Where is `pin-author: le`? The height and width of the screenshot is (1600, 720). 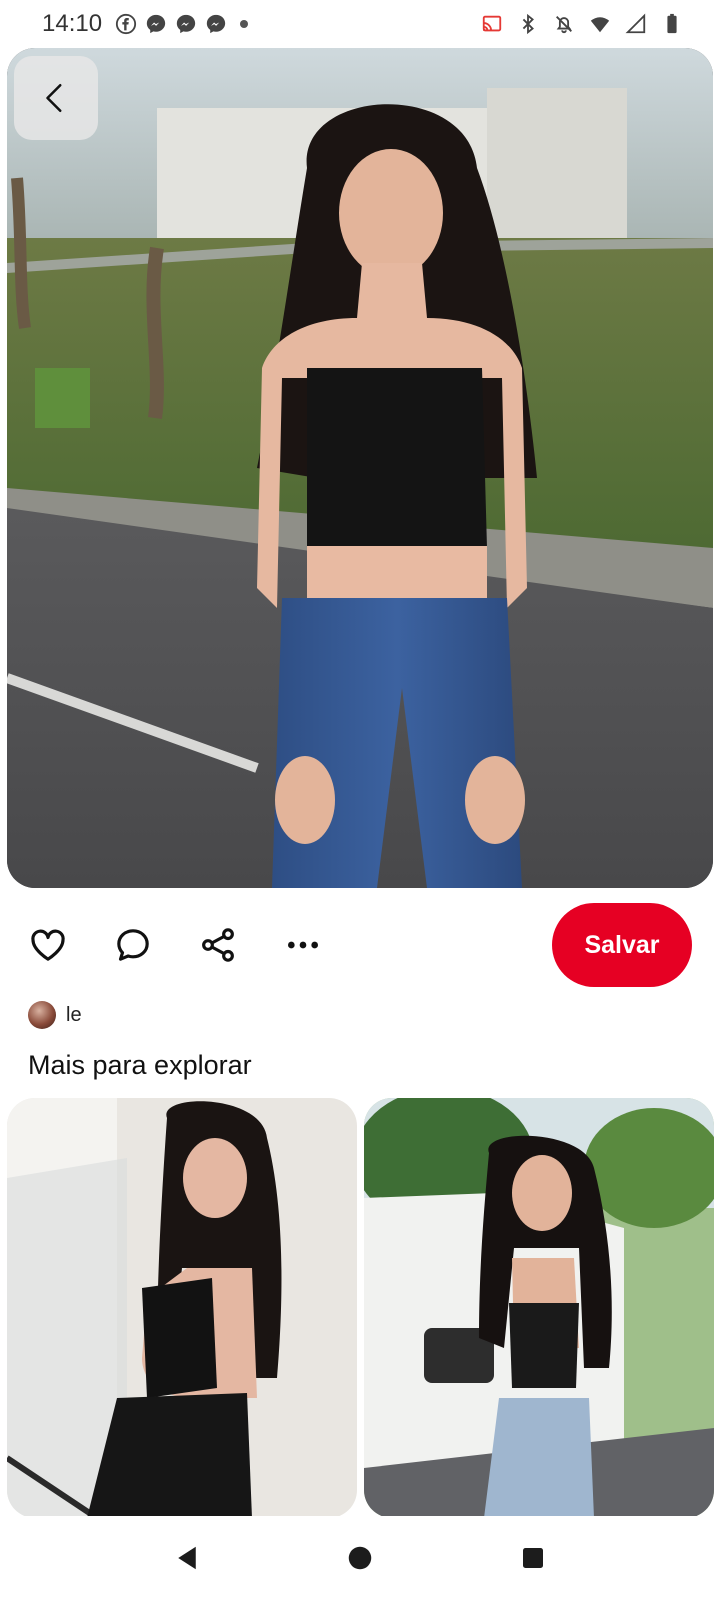
pin-author: le is located at coordinates (55, 1015).